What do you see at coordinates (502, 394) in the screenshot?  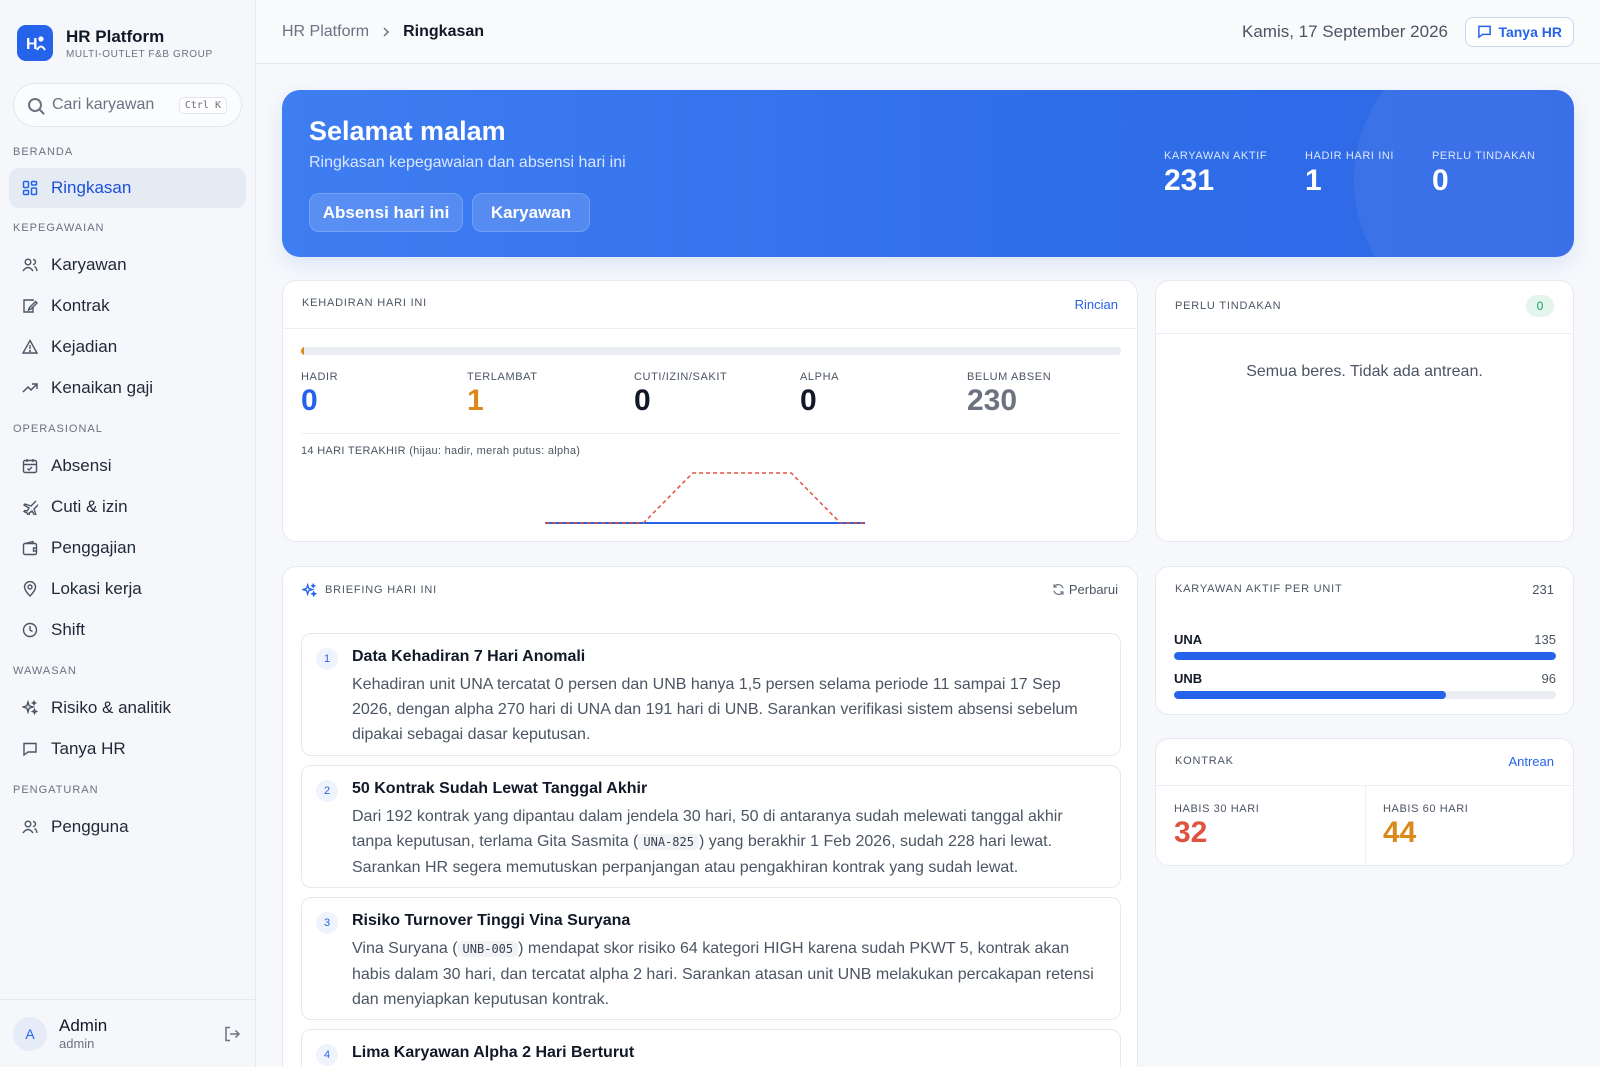 I see `att-stat-terlambat: TERLAMBAT 1` at bounding box center [502, 394].